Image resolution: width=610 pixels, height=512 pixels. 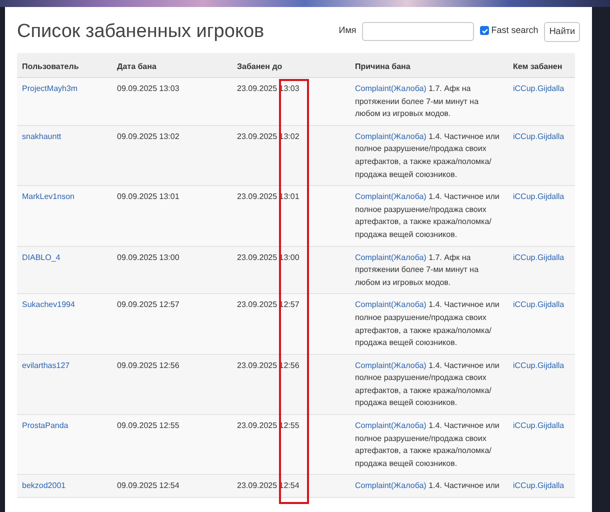 What do you see at coordinates (268, 88) in the screenshot?
I see `ban-until-cell: 23.09.2025 13:03` at bounding box center [268, 88].